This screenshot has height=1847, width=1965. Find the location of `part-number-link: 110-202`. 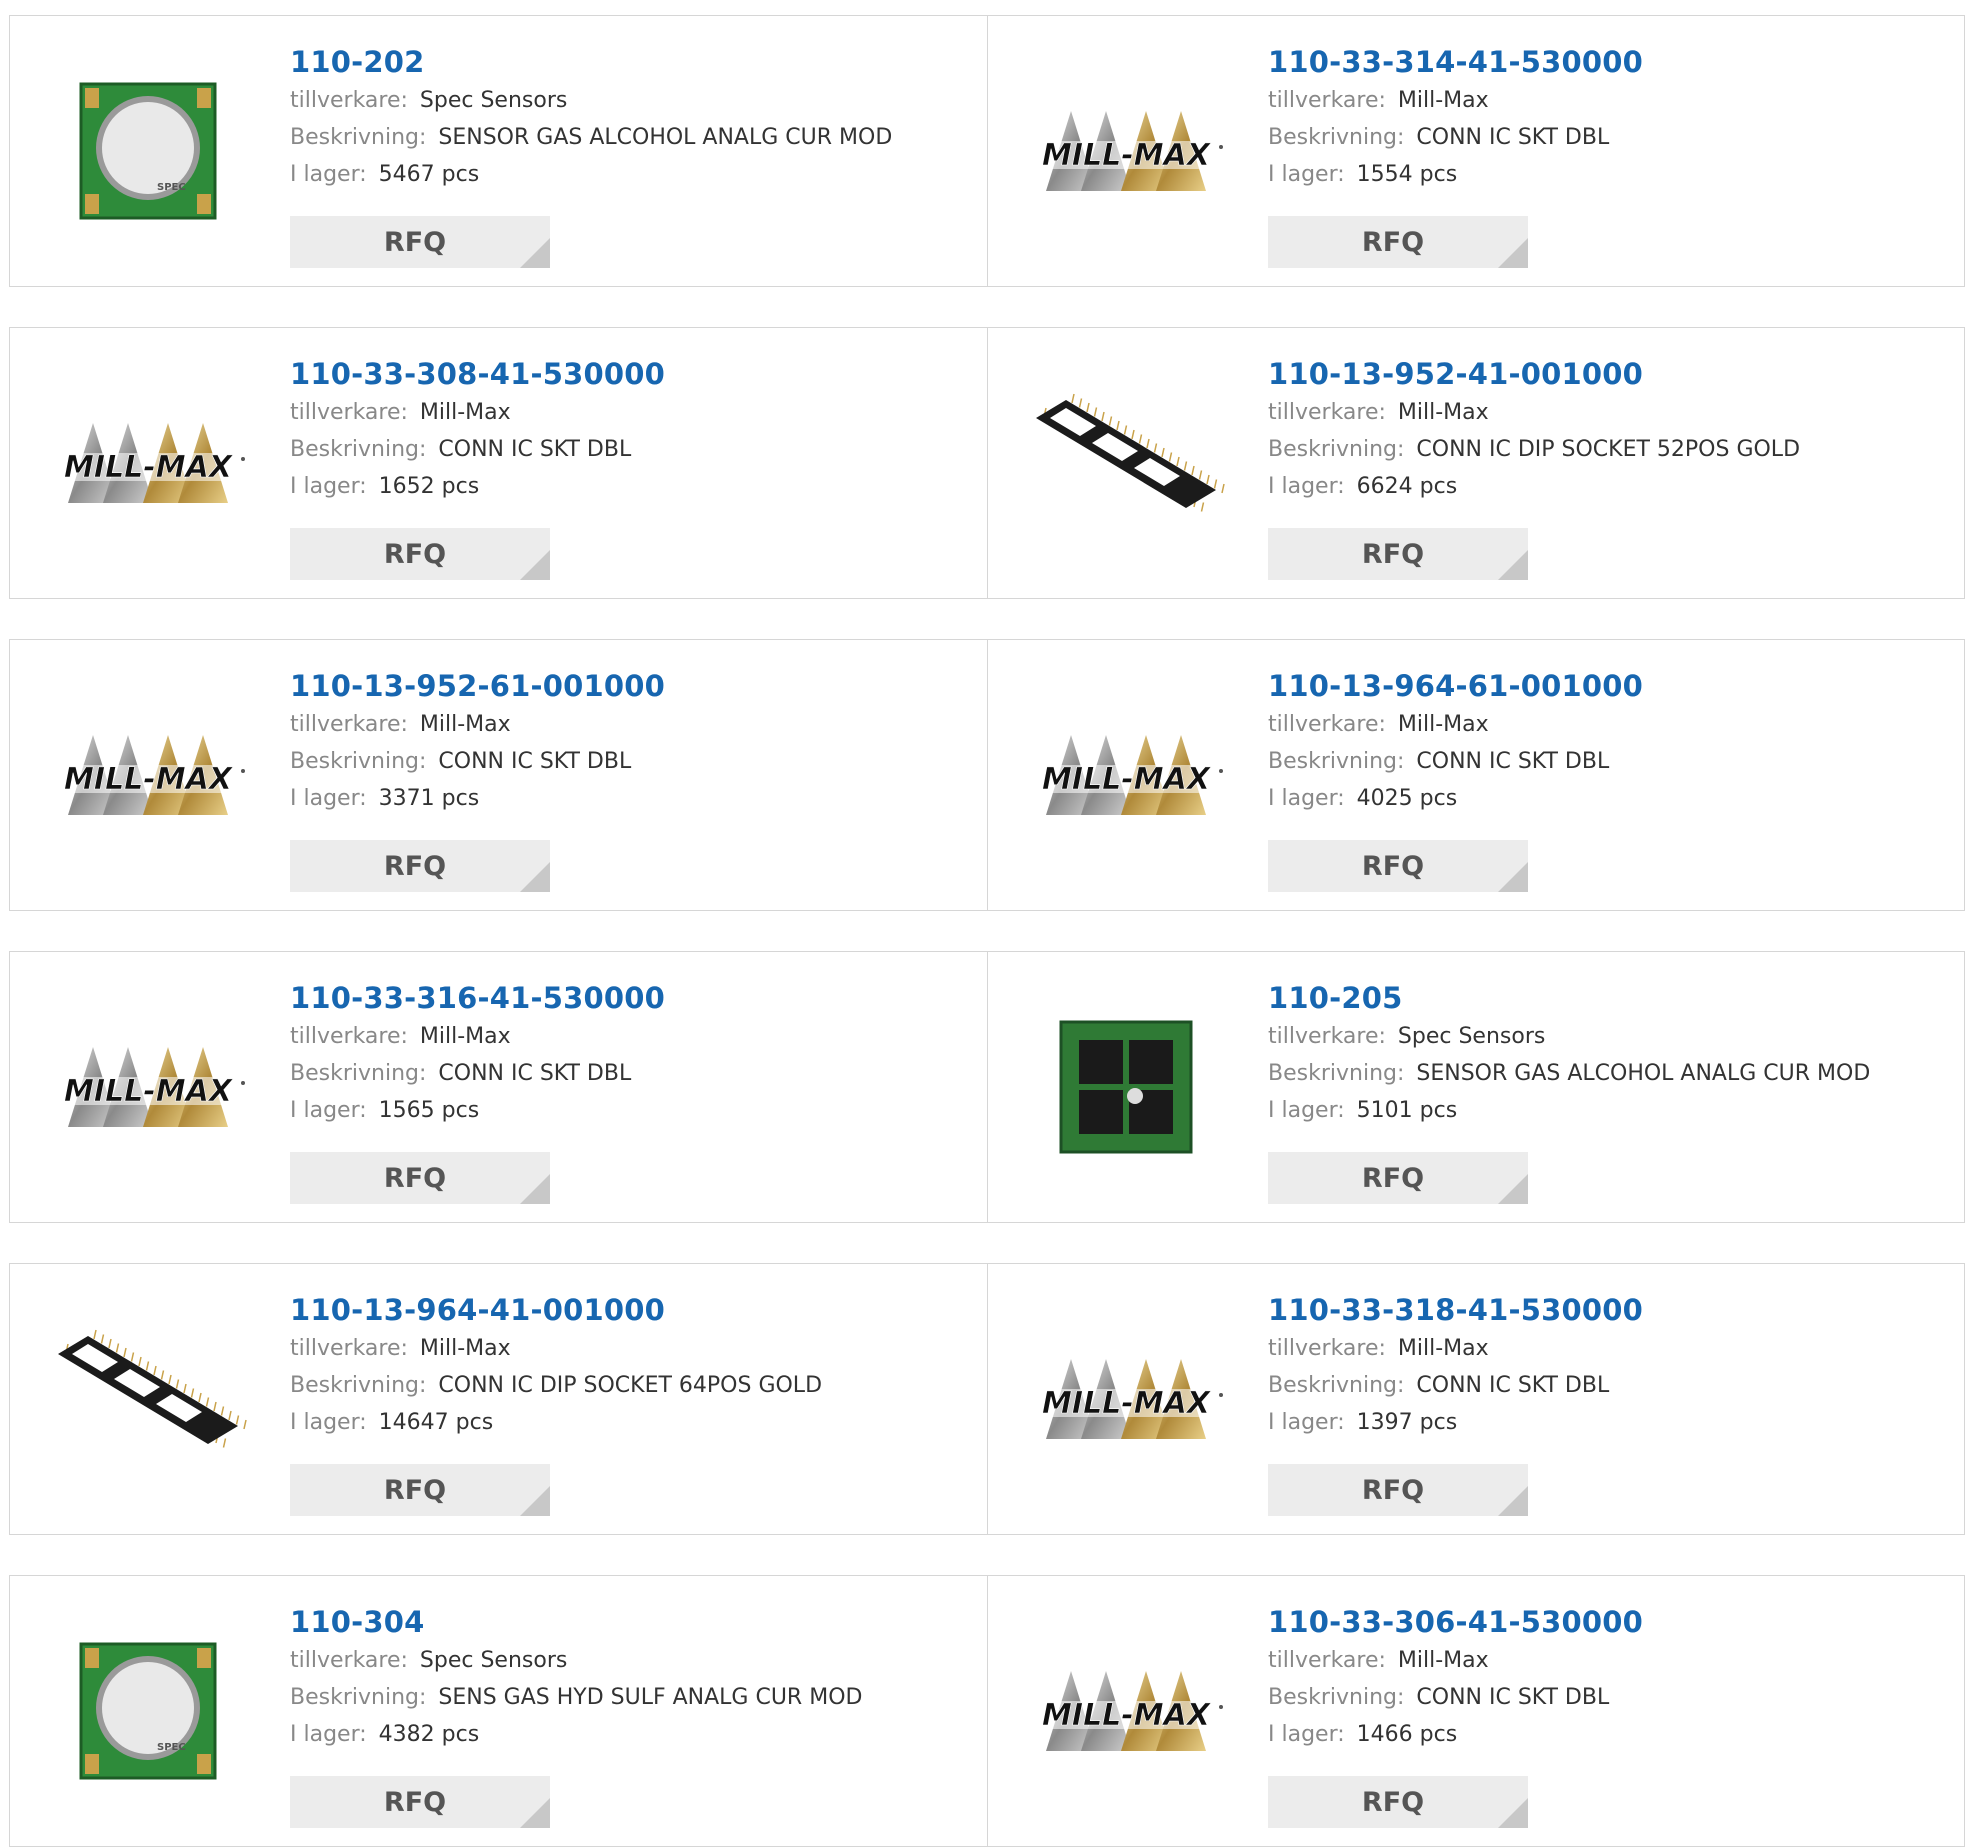

part-number-link: 110-202 is located at coordinates (591, 62).